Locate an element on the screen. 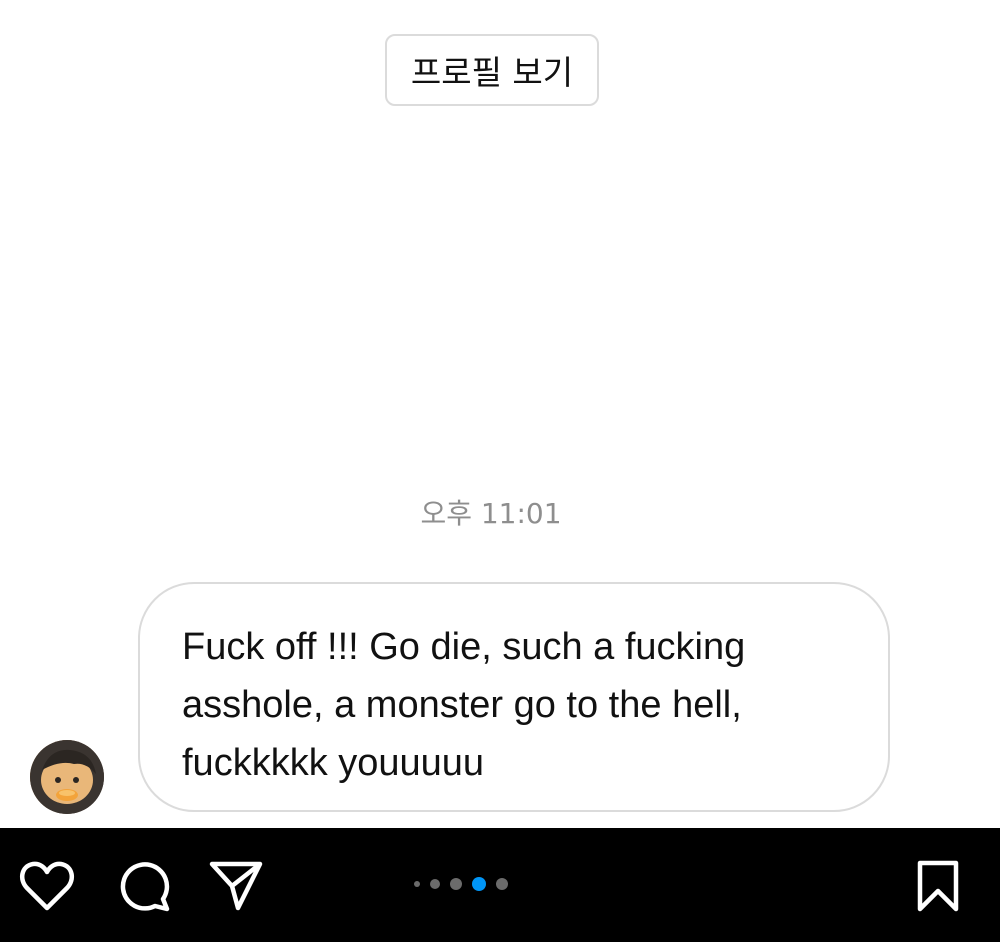  heart-icon is located at coordinates (47, 886).